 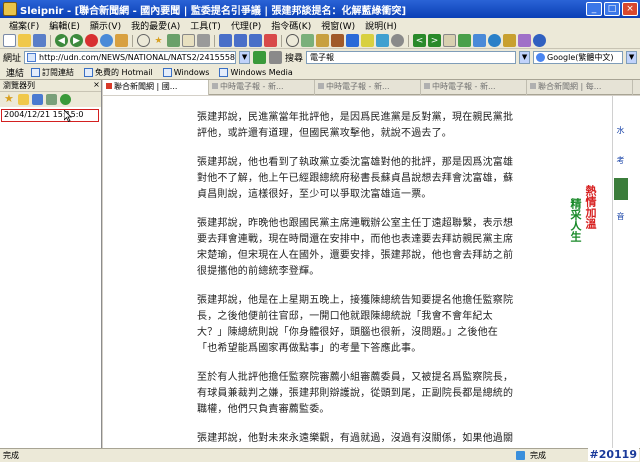 I want to click on history-entry: 2004/12/21 15:15:0, so click(x=50, y=115).